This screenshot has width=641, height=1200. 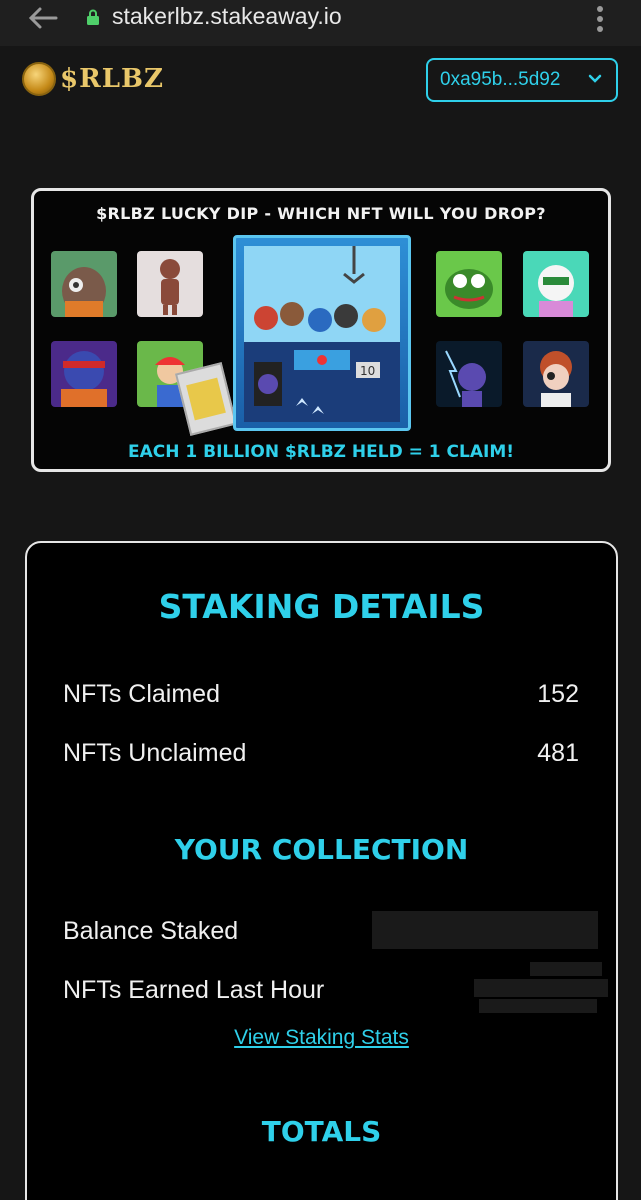 What do you see at coordinates (500, 79) in the screenshot?
I see `wallet-address: 0xa95b...5d92` at bounding box center [500, 79].